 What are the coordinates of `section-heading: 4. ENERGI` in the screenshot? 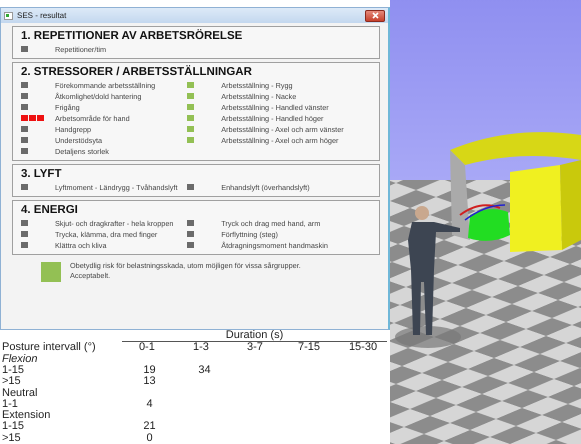 It's located at (50, 210).